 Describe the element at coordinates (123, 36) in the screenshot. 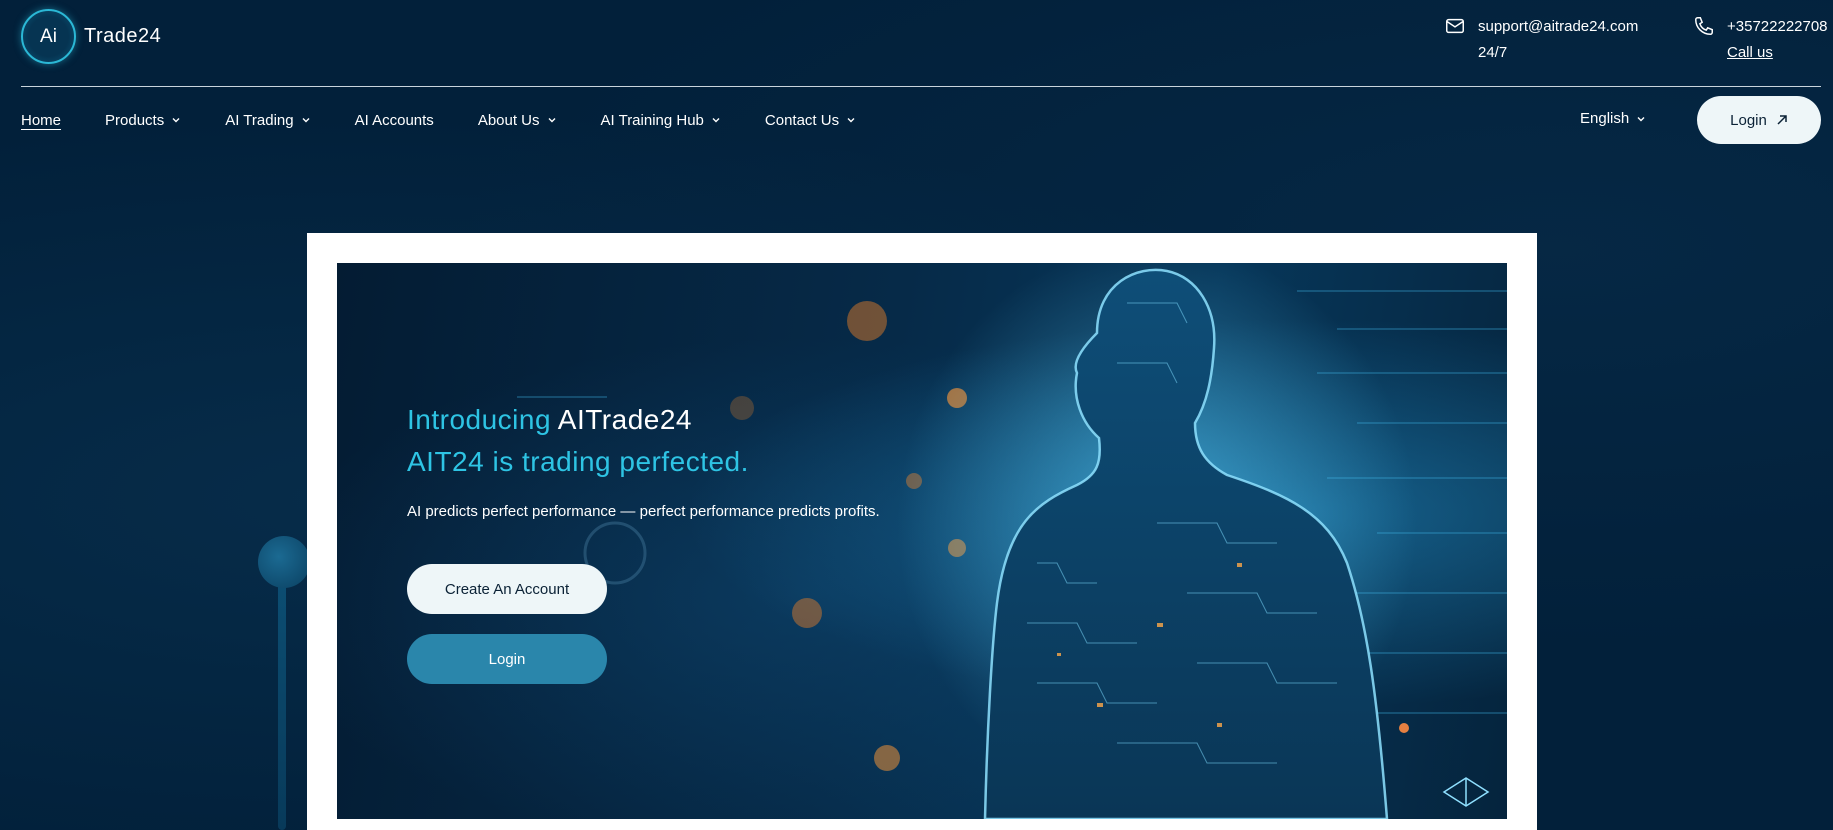

I see `brand-name: Trade24` at that location.